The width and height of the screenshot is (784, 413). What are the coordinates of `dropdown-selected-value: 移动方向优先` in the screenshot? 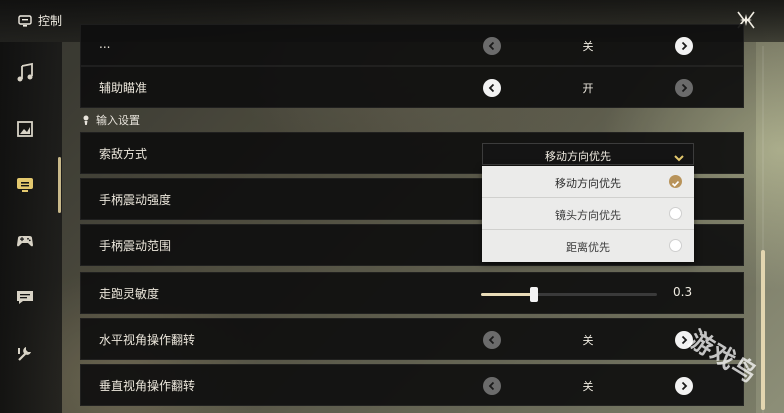 It's located at (578, 156).